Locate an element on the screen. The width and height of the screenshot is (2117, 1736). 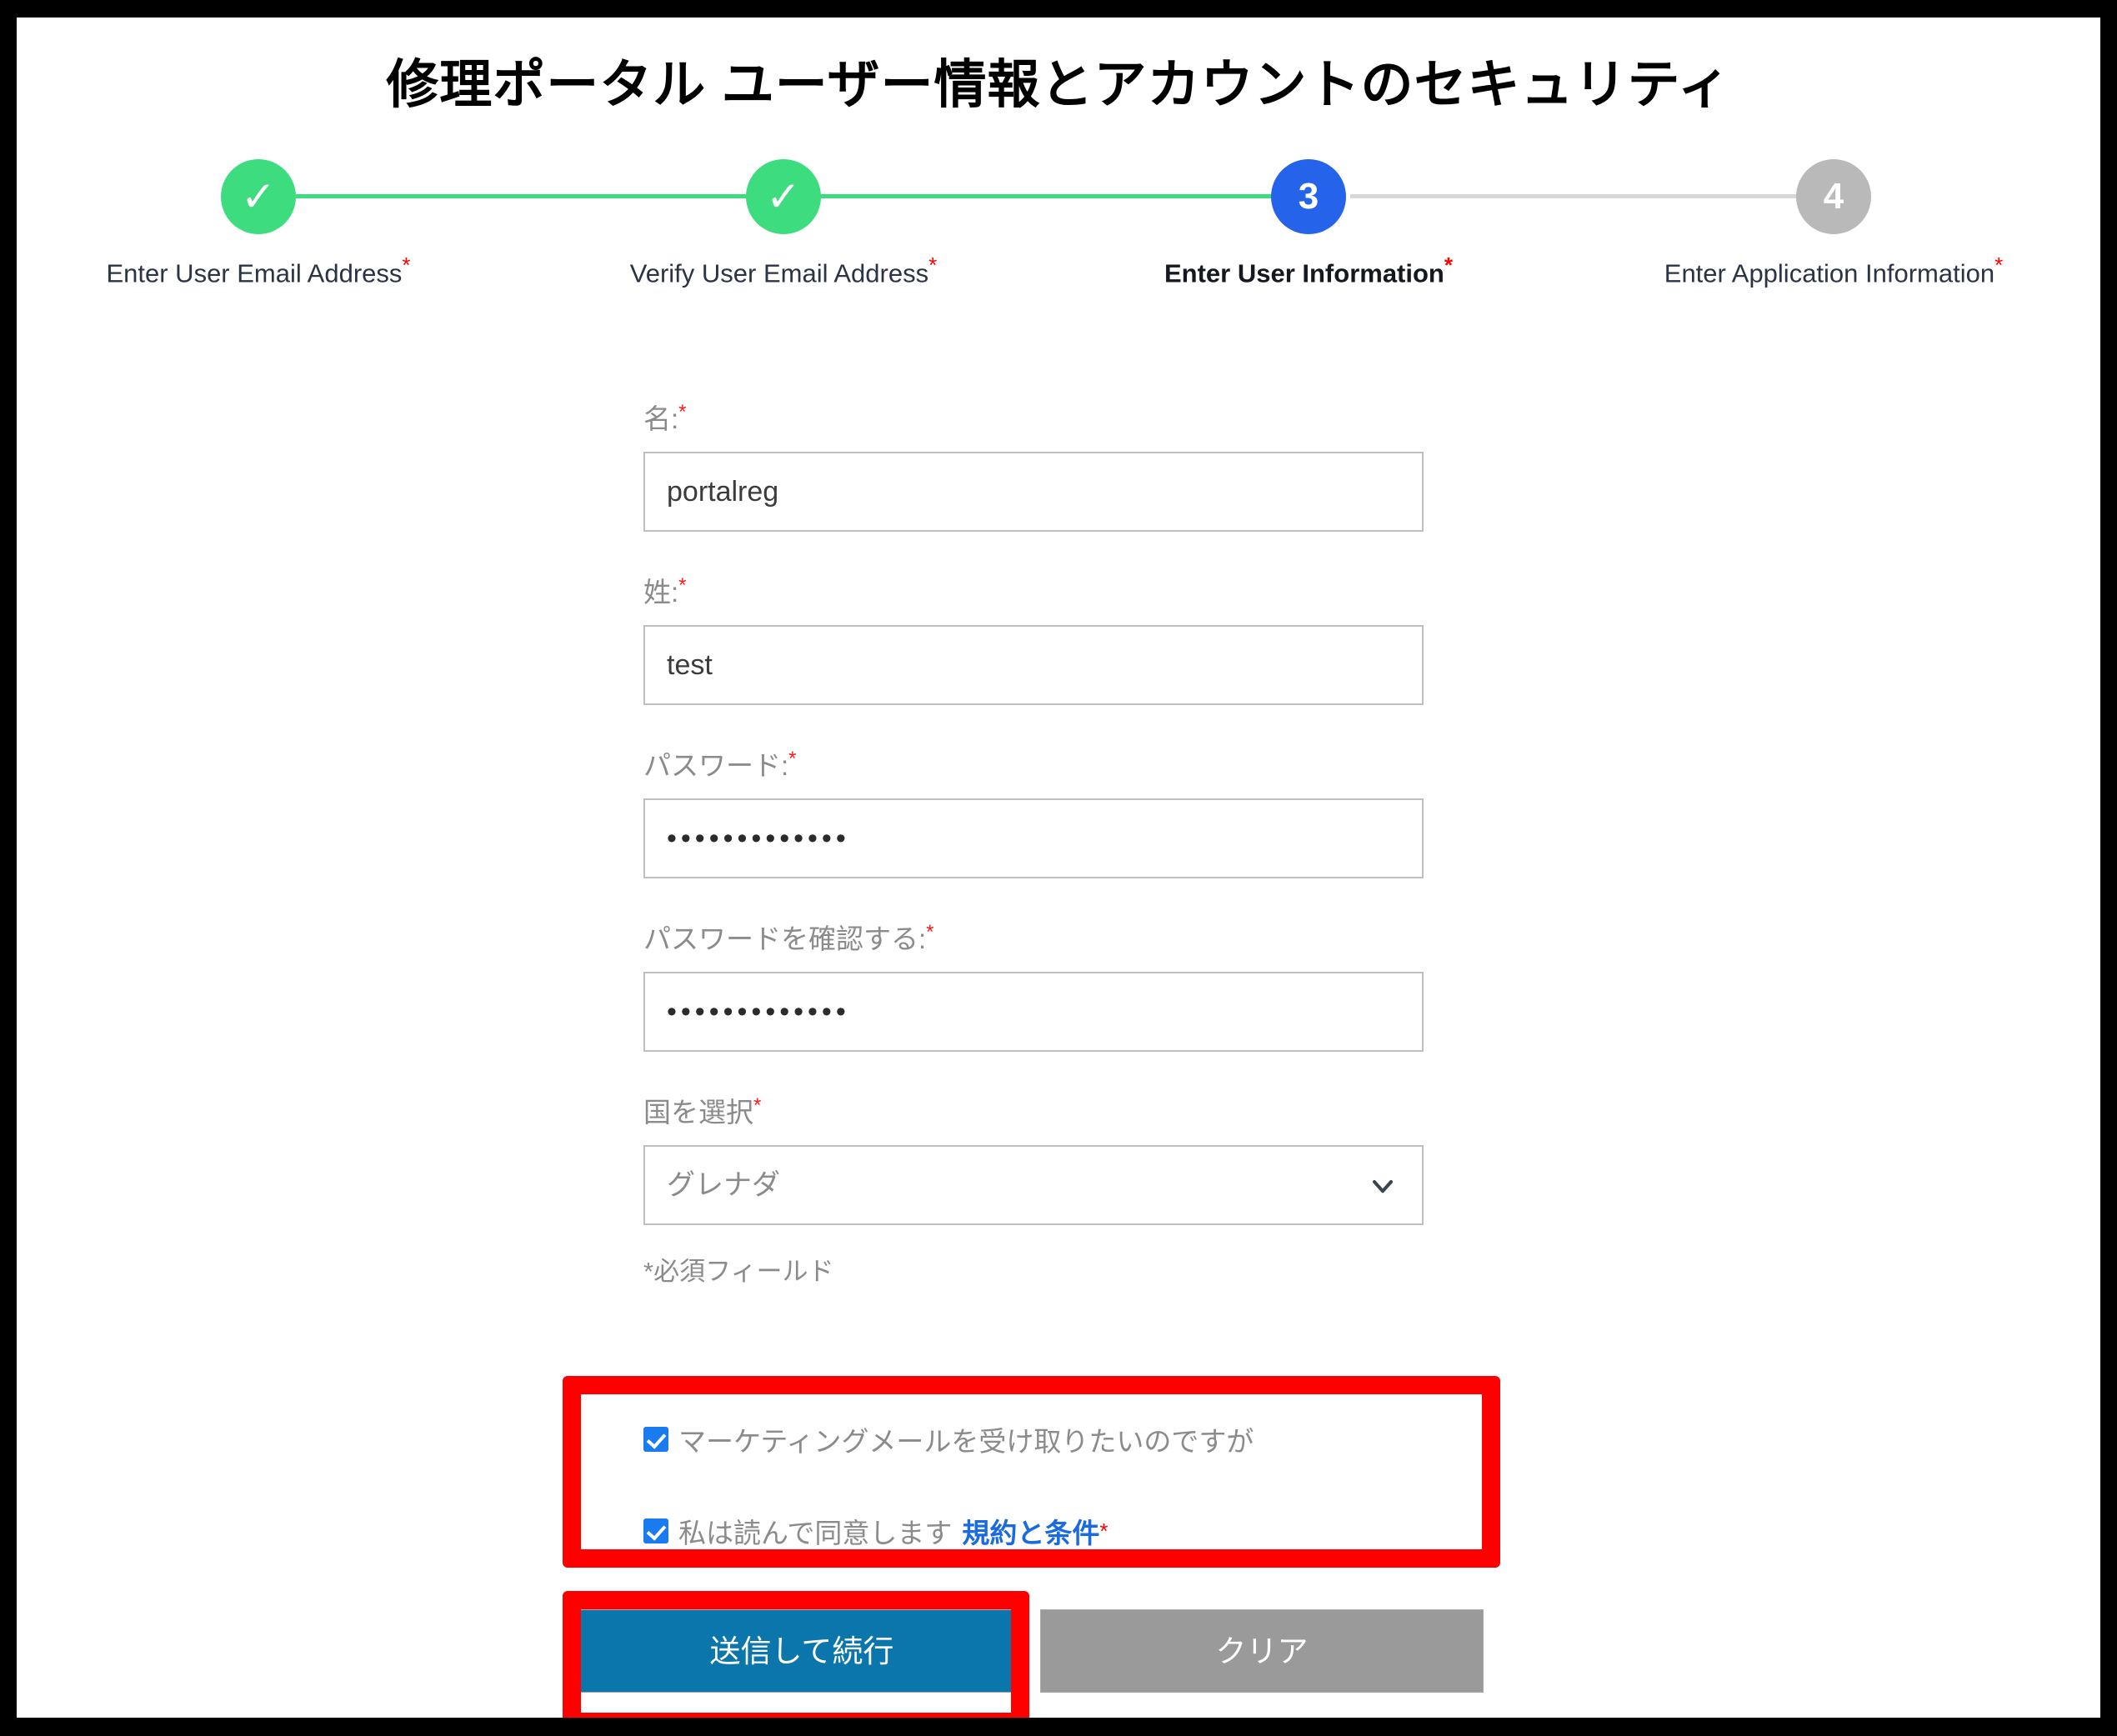
step-1-label: Enter User Email Address* is located at coordinates (267, 270).